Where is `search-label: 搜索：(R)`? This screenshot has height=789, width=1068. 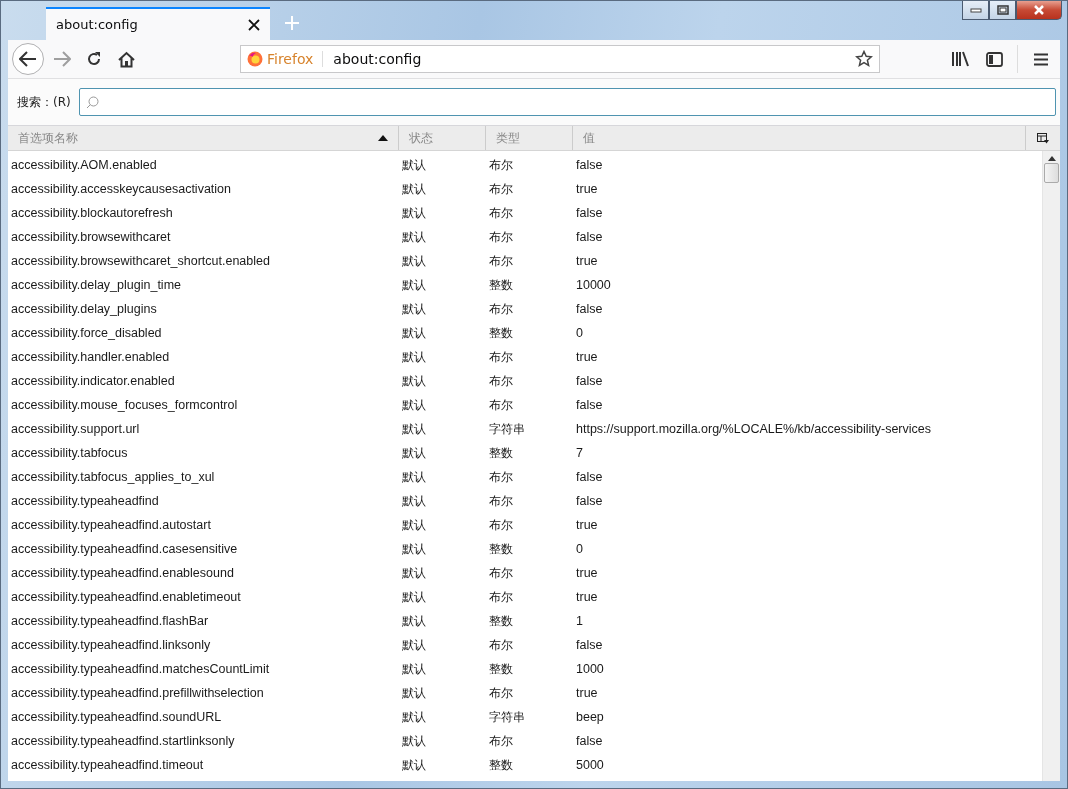
search-label: 搜索：(R) is located at coordinates (44, 102).